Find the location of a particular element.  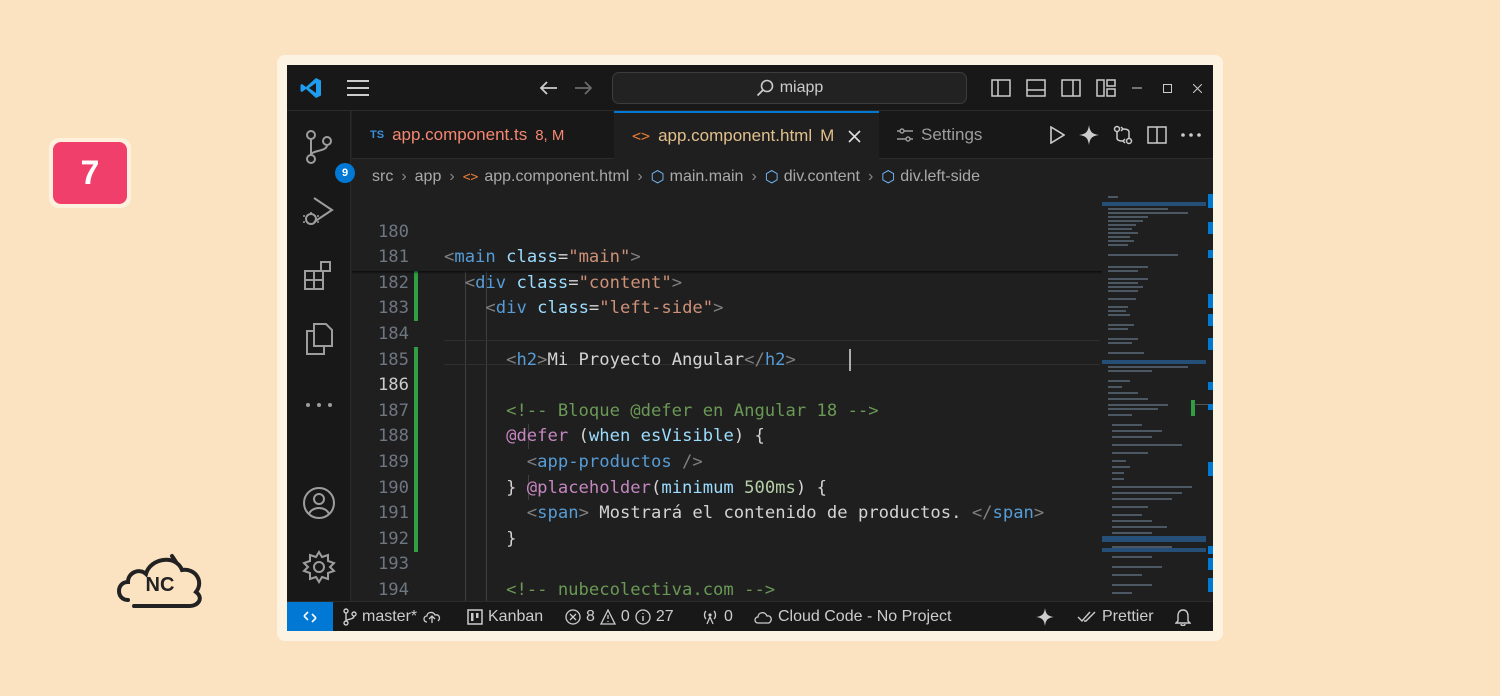

tab-status: 8, M is located at coordinates (550, 135).